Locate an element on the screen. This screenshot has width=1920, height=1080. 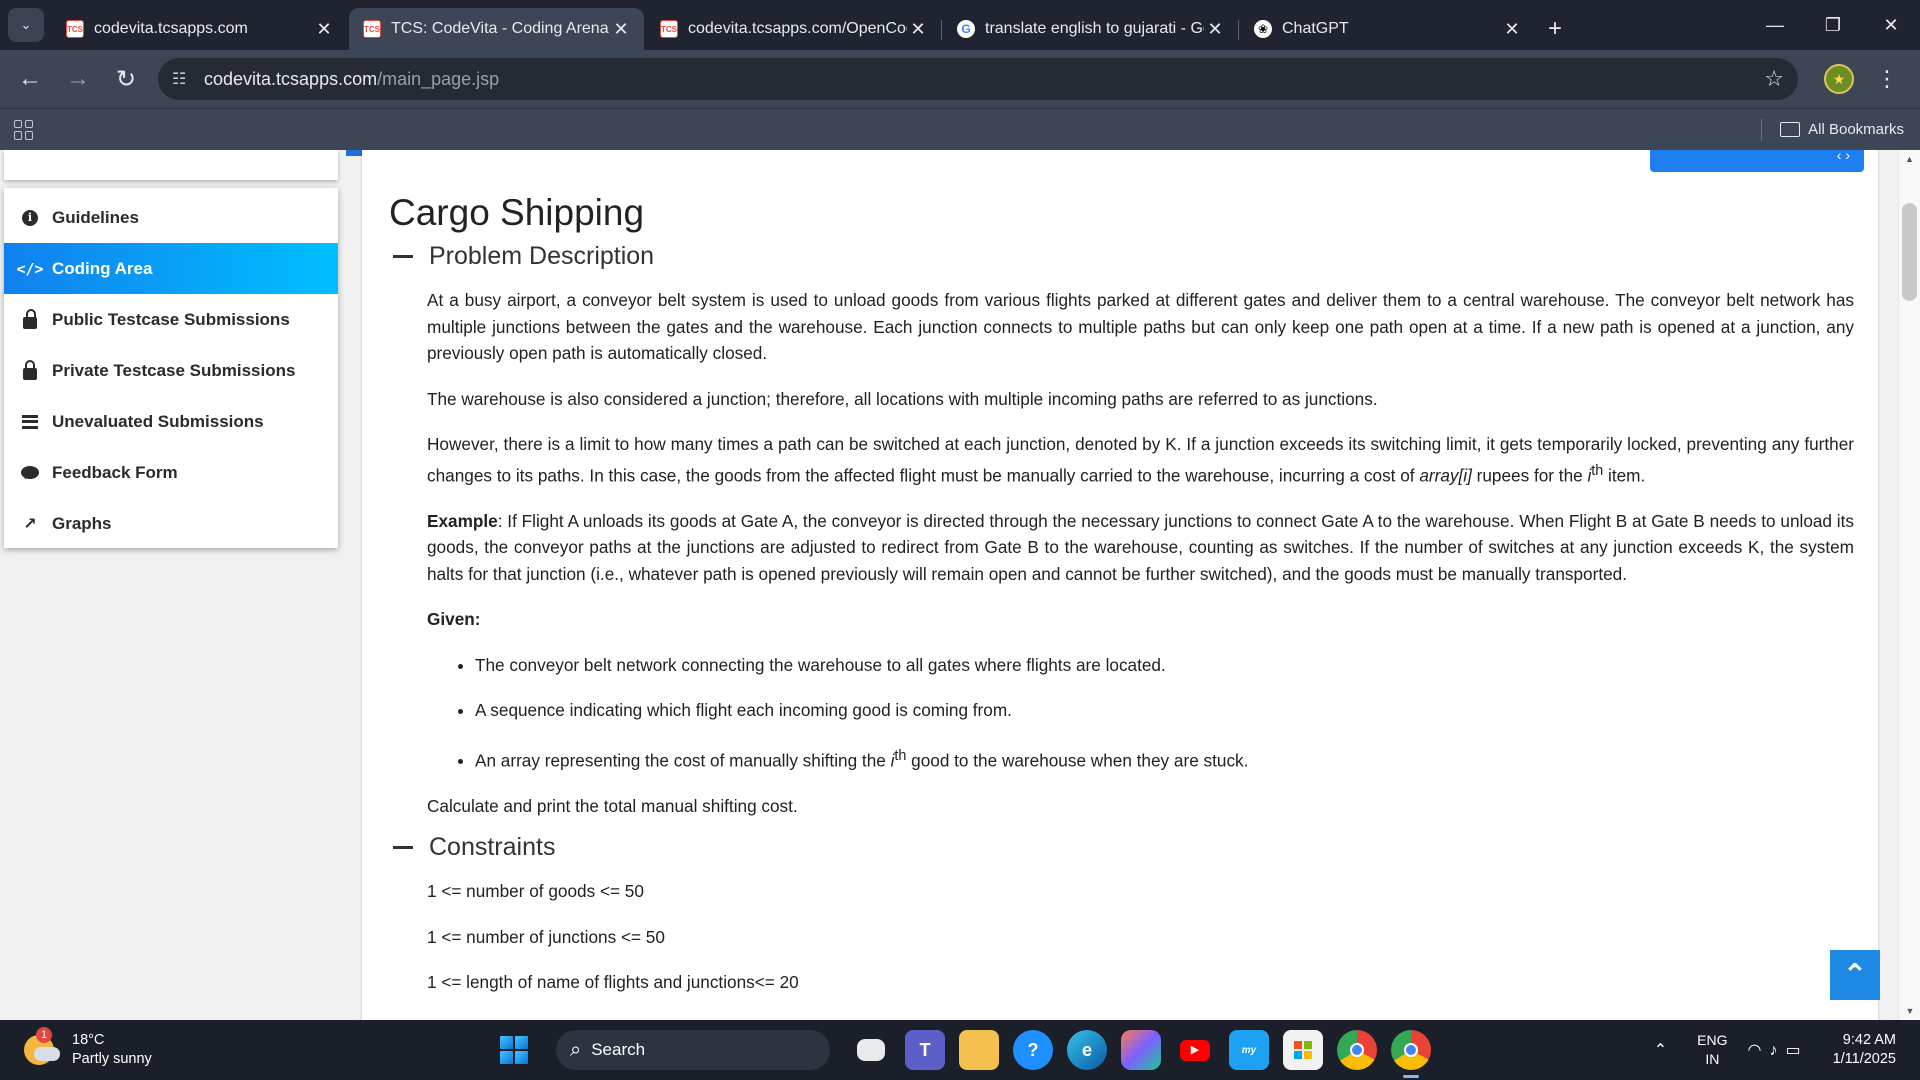
weather-widget: 1 18°C Partly sunny is located at coordinates (88, 1048).